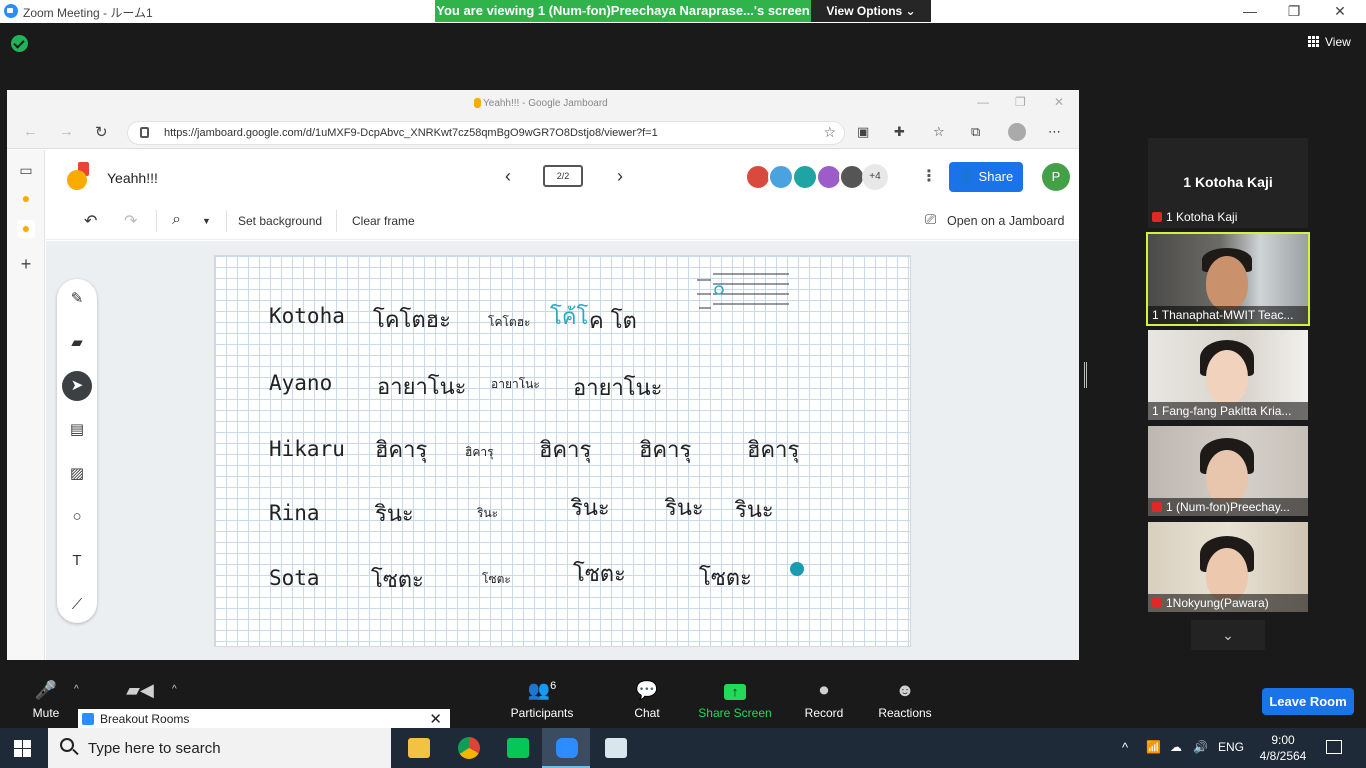 This screenshot has width=1366, height=768. What do you see at coordinates (264, 719) in the screenshot?
I see `breakout-rooms-popup: Breakout Rooms ✕` at bounding box center [264, 719].